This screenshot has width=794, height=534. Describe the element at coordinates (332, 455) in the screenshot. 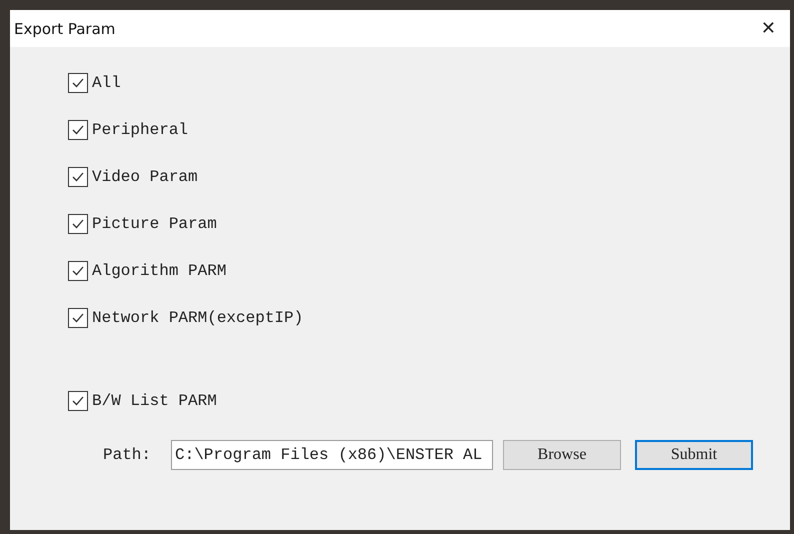

I see `path-field: C:\Program Files (x86)\ENSTER AL` at that location.